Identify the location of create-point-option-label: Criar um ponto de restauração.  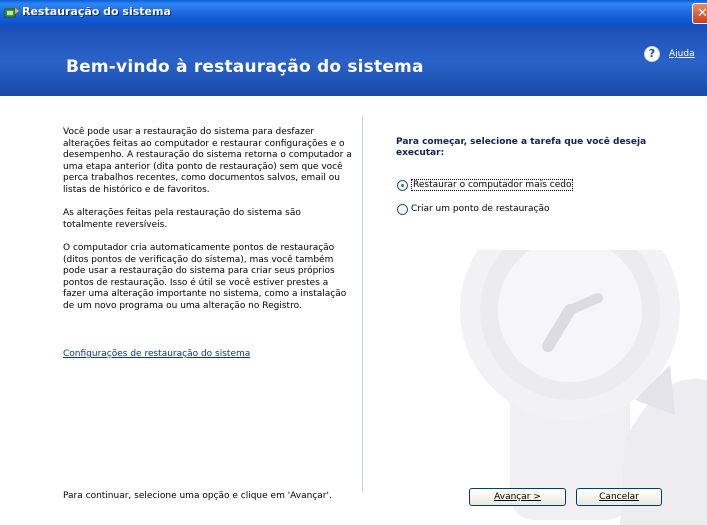
(480, 209).